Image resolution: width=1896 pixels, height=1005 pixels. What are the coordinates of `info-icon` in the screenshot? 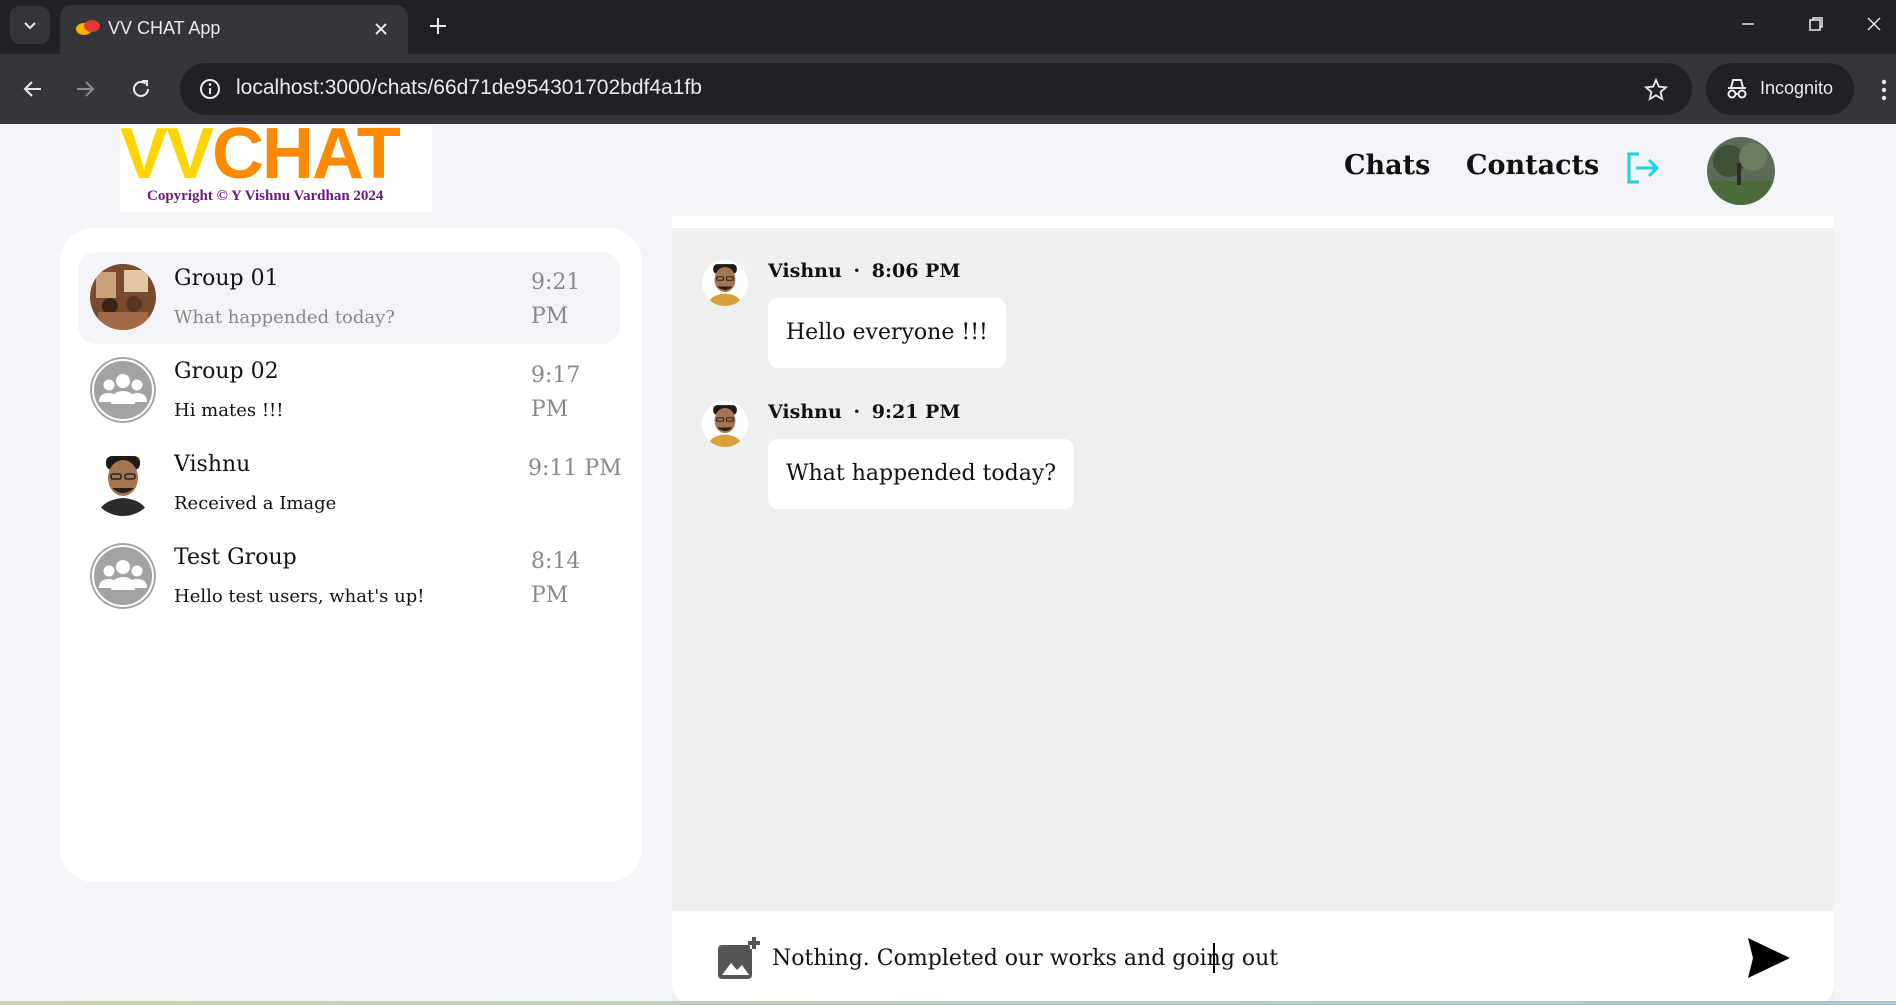 It's located at (210, 89).